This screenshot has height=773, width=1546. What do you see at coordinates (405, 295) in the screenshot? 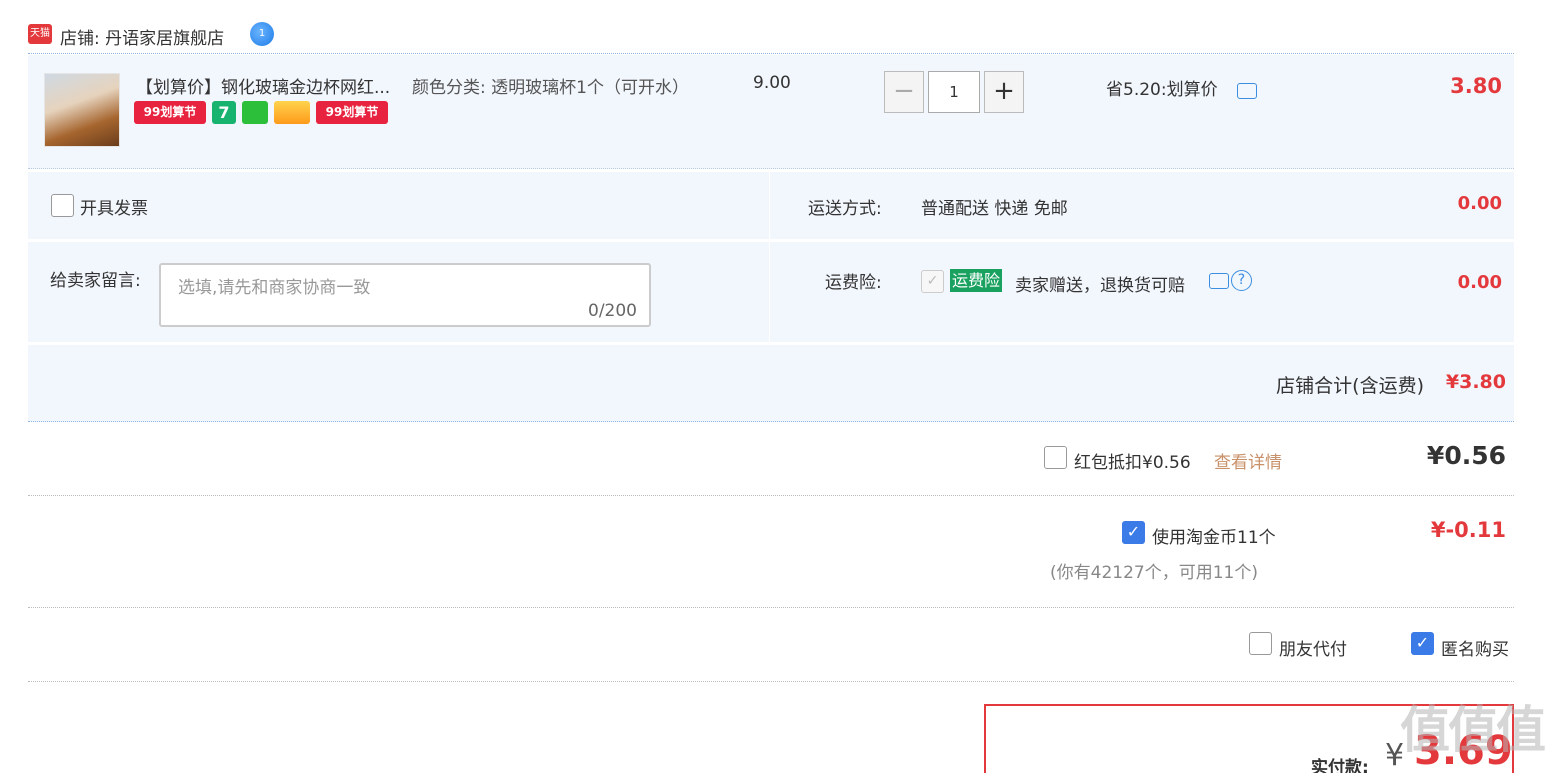
I see `seller-message-input: 选填,请先和商家协商一致 0/200` at bounding box center [405, 295].